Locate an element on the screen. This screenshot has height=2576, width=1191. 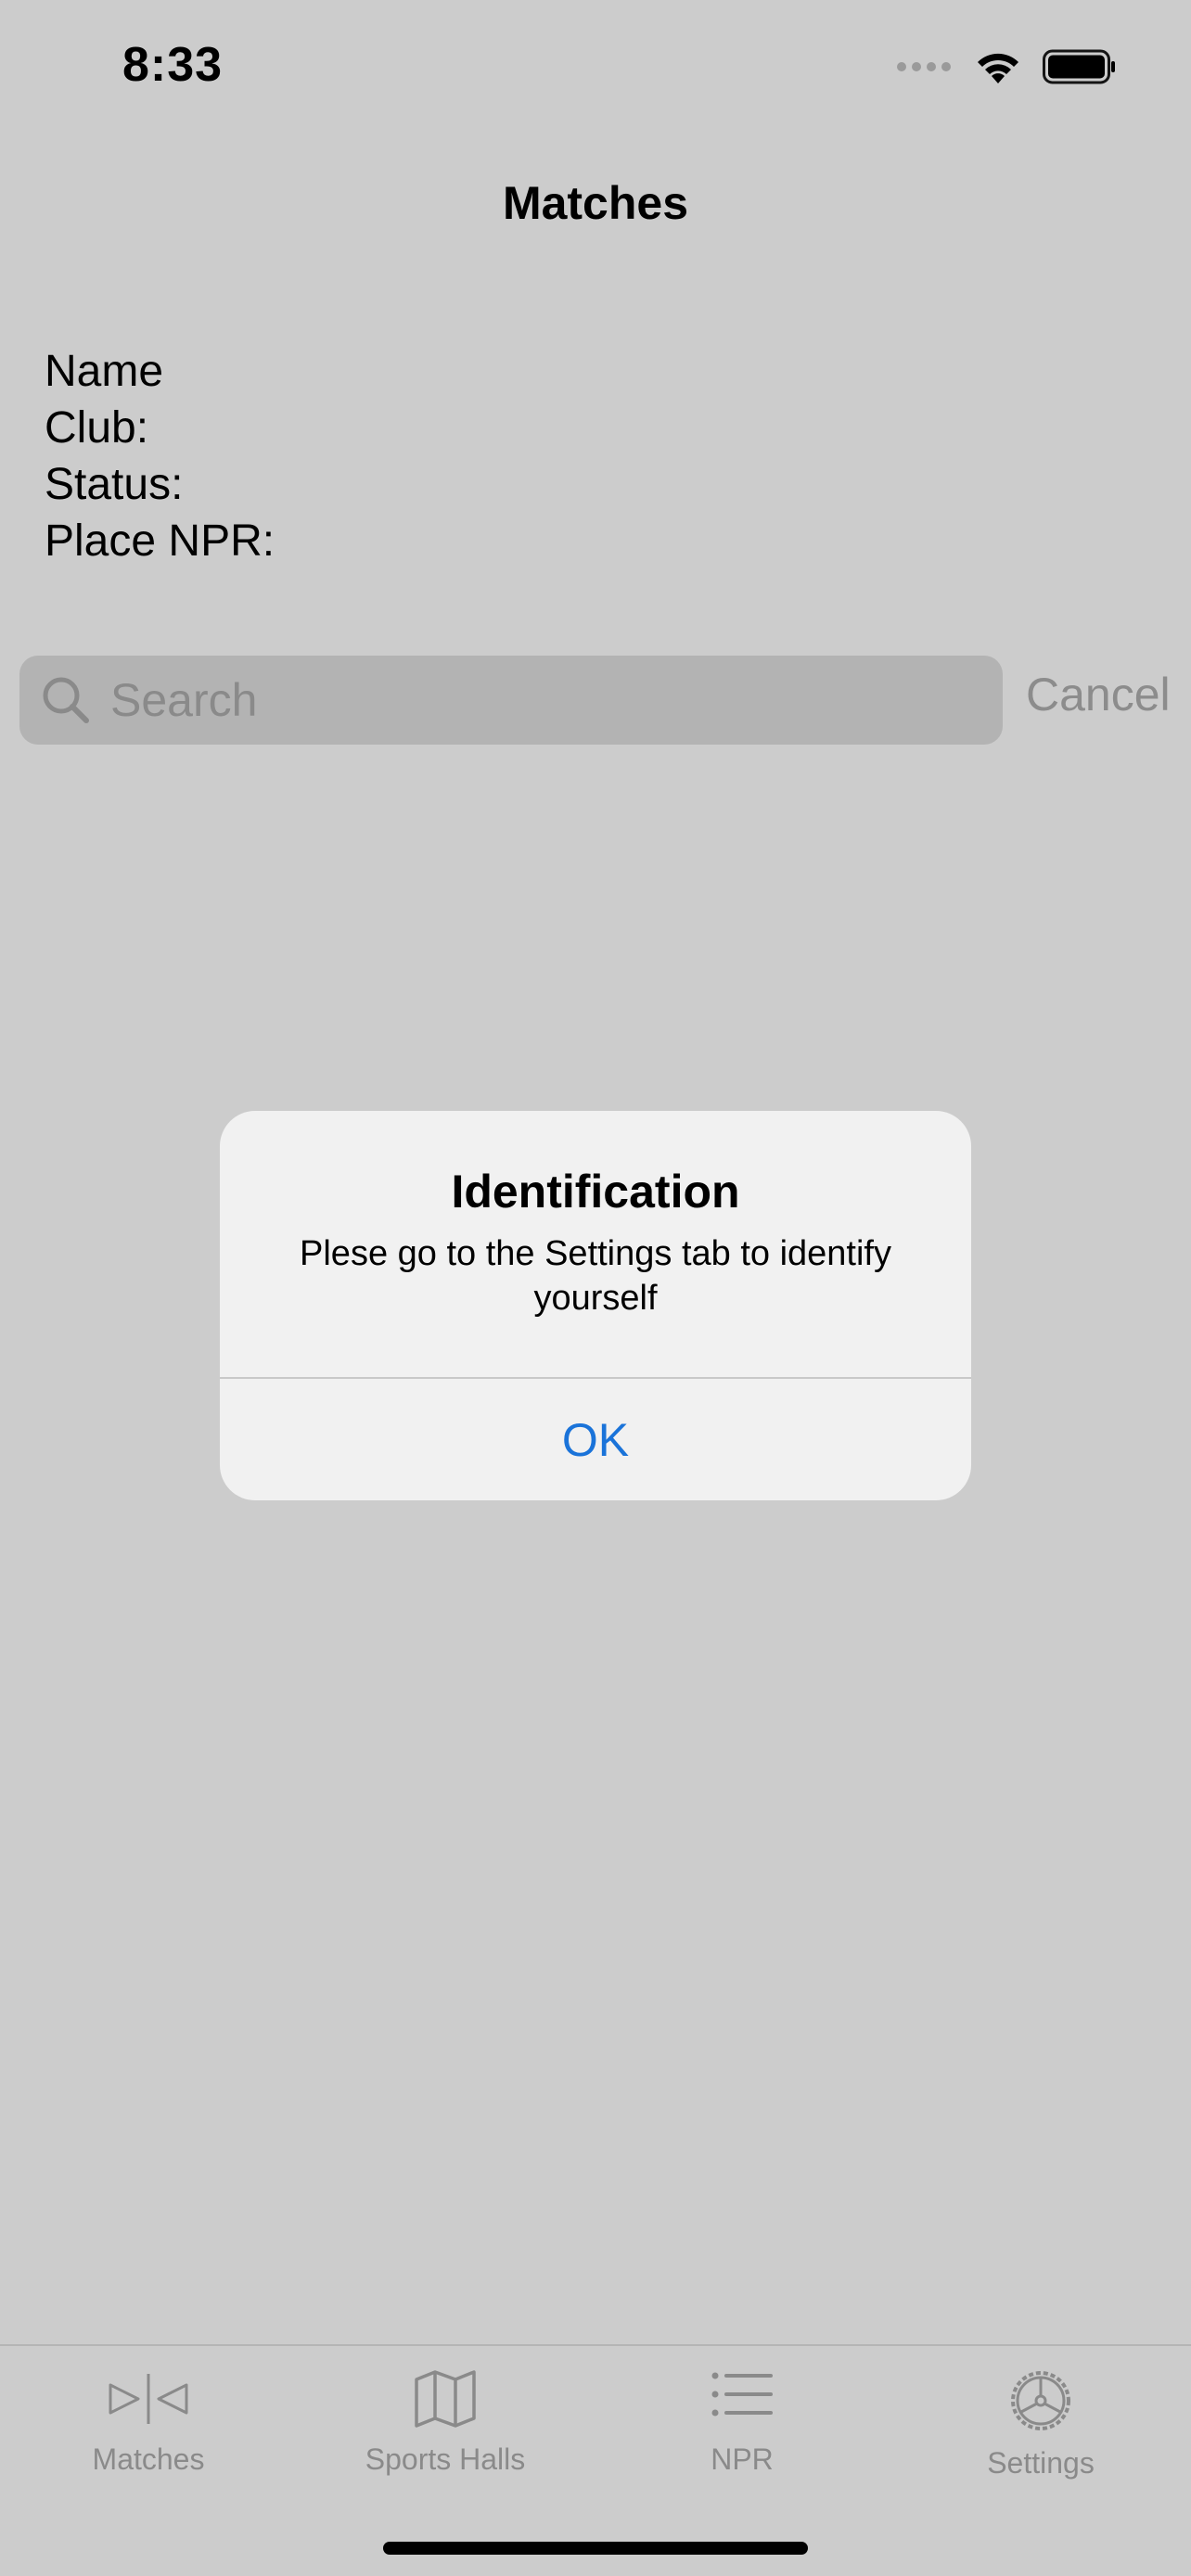
place-npr-label: Place NPR: is located at coordinates (160, 541).